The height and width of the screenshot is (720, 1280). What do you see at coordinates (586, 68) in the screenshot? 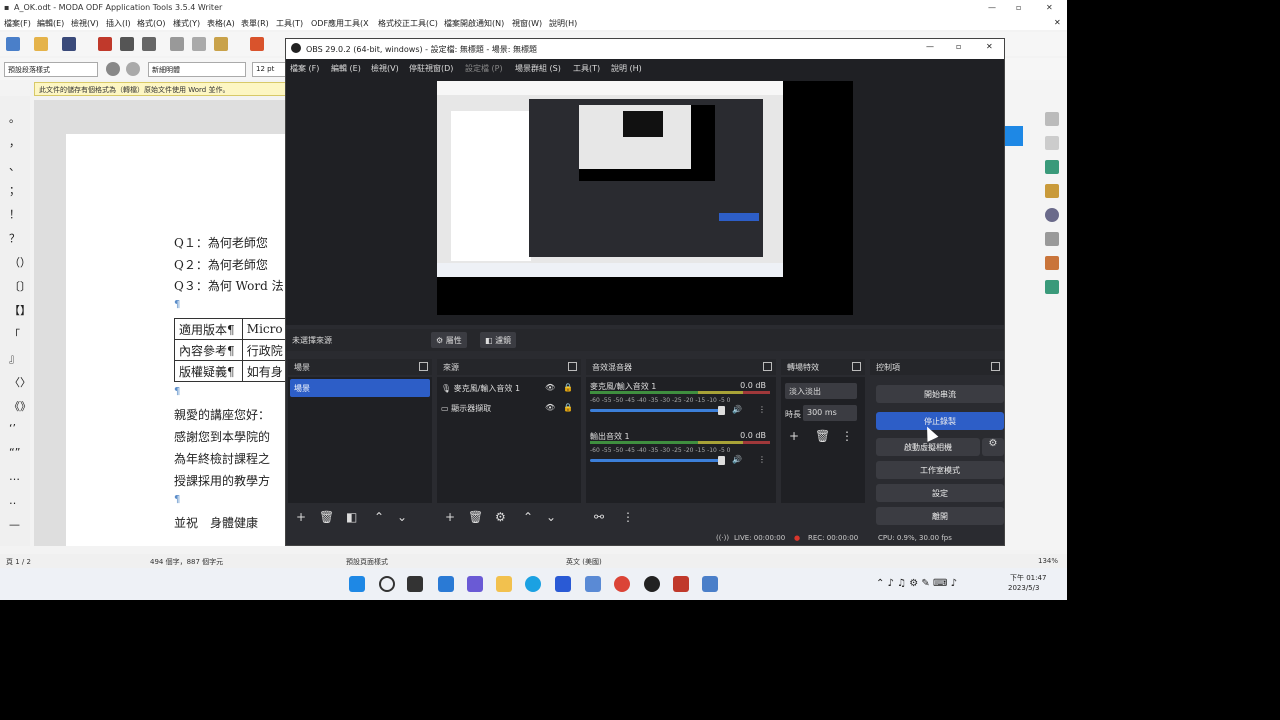
I see `obs-menu-tools: 工具(T)` at bounding box center [586, 68].